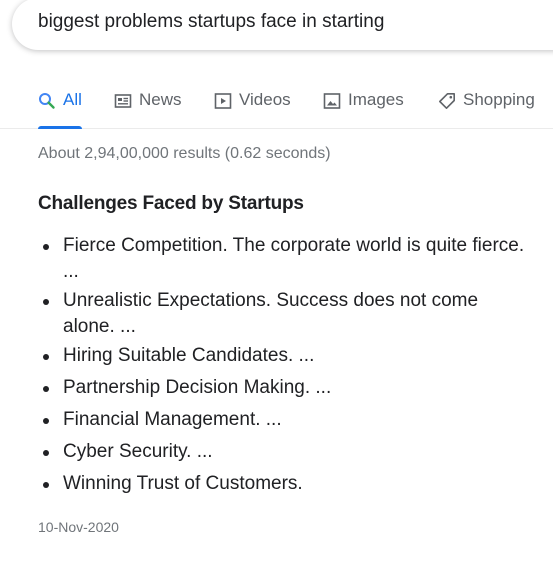 This screenshot has height=569, width=553. Describe the element at coordinates (60, 127) in the screenshot. I see `active-tab-indicator` at that location.